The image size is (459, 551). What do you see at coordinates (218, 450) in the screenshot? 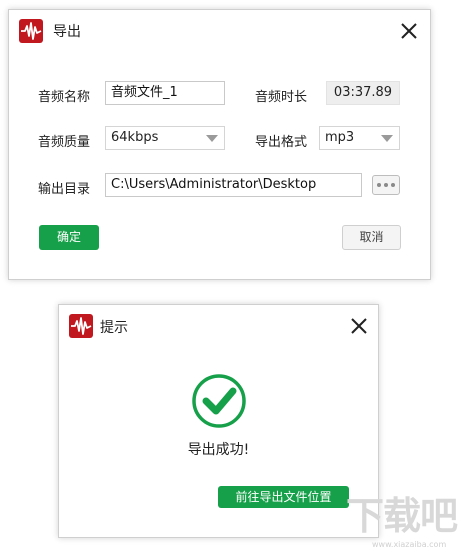
I see `success-message: 导出成功!` at bounding box center [218, 450].